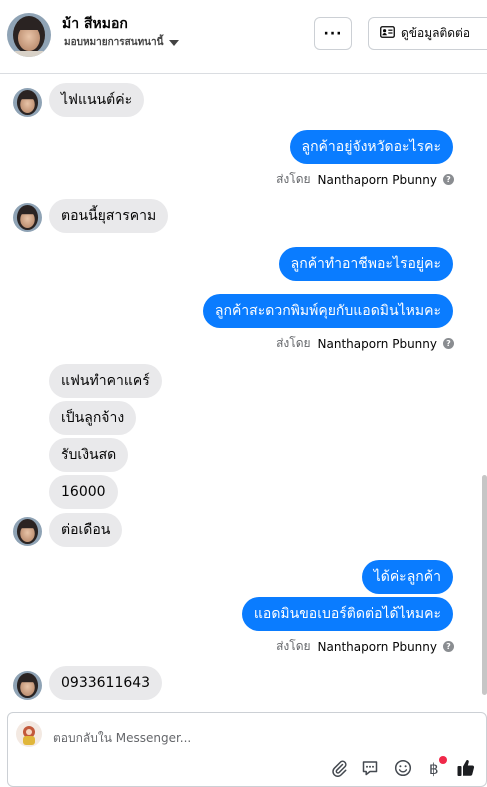 This screenshot has width=487, height=787. Describe the element at coordinates (89, 455) in the screenshot. I see `message-bubble-incoming: รับเงินสด` at that location.